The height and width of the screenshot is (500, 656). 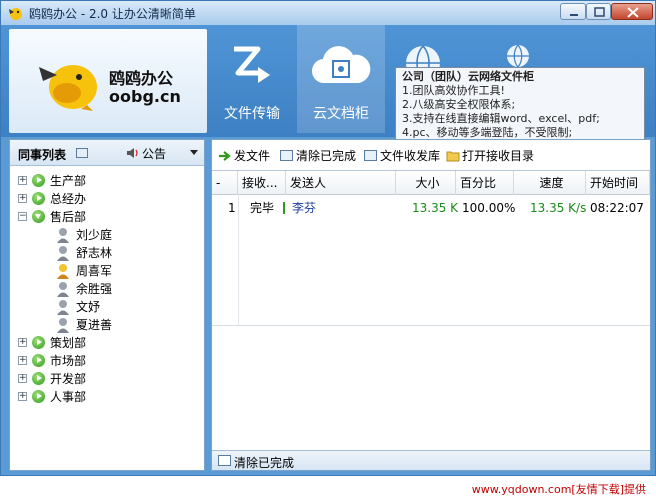 What do you see at coordinates (94, 325) in the screenshot?
I see `member-label: 夏进善` at bounding box center [94, 325].